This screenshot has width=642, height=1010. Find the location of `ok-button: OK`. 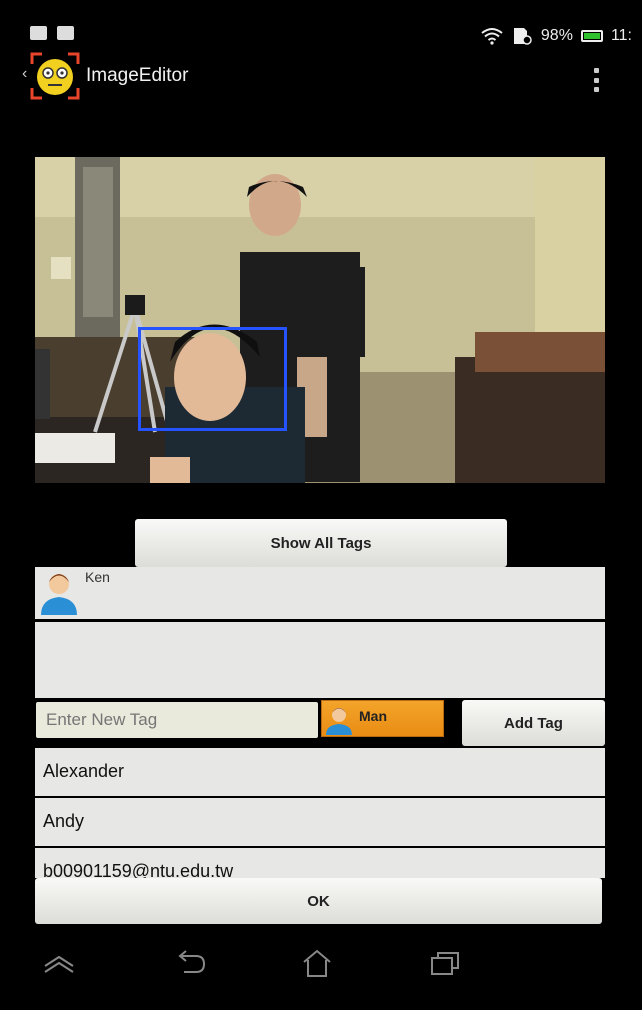

ok-button: OK is located at coordinates (318, 901).